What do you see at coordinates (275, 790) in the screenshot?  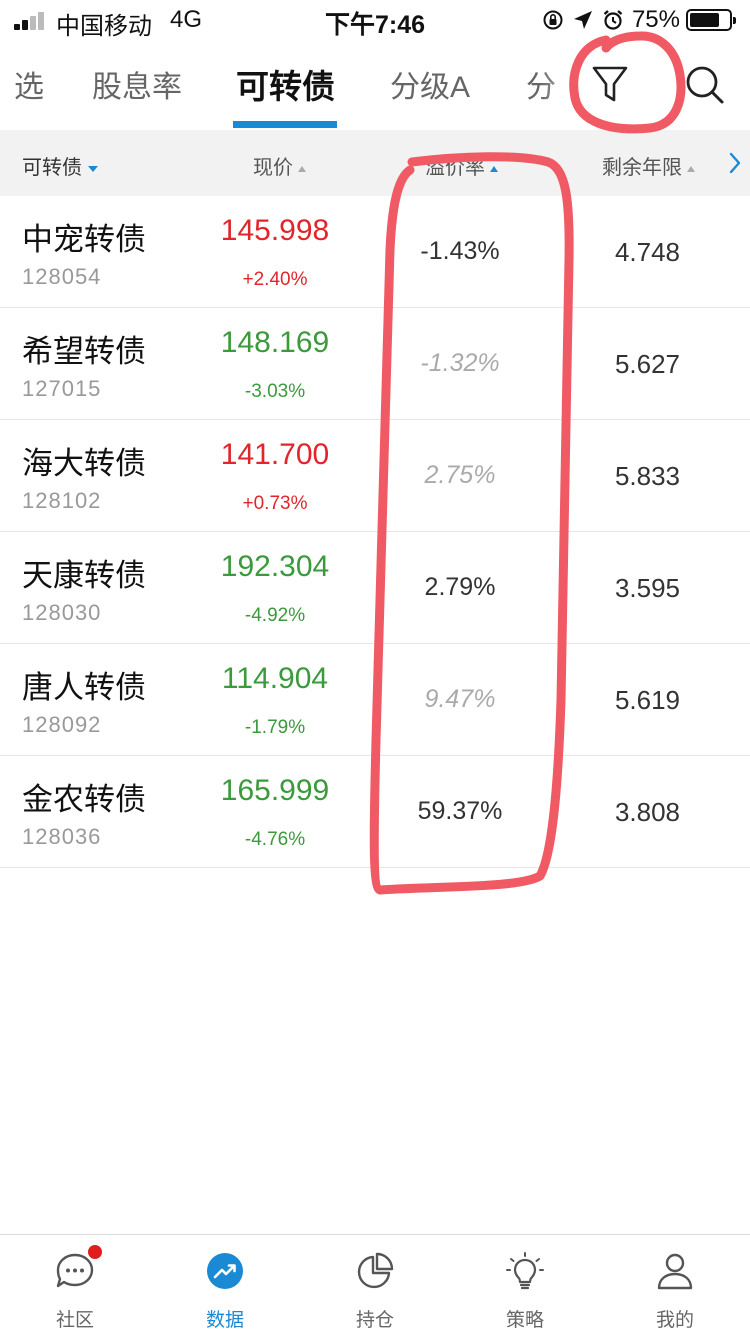 I see `bond-price: 165.999` at bounding box center [275, 790].